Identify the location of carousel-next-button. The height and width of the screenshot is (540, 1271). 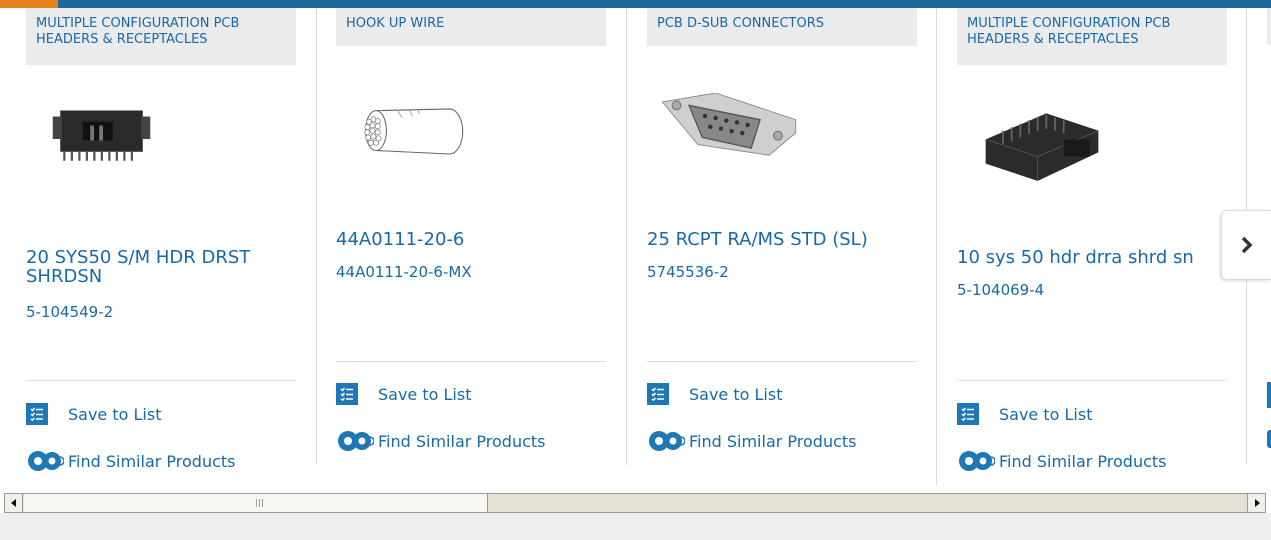
(1246, 245).